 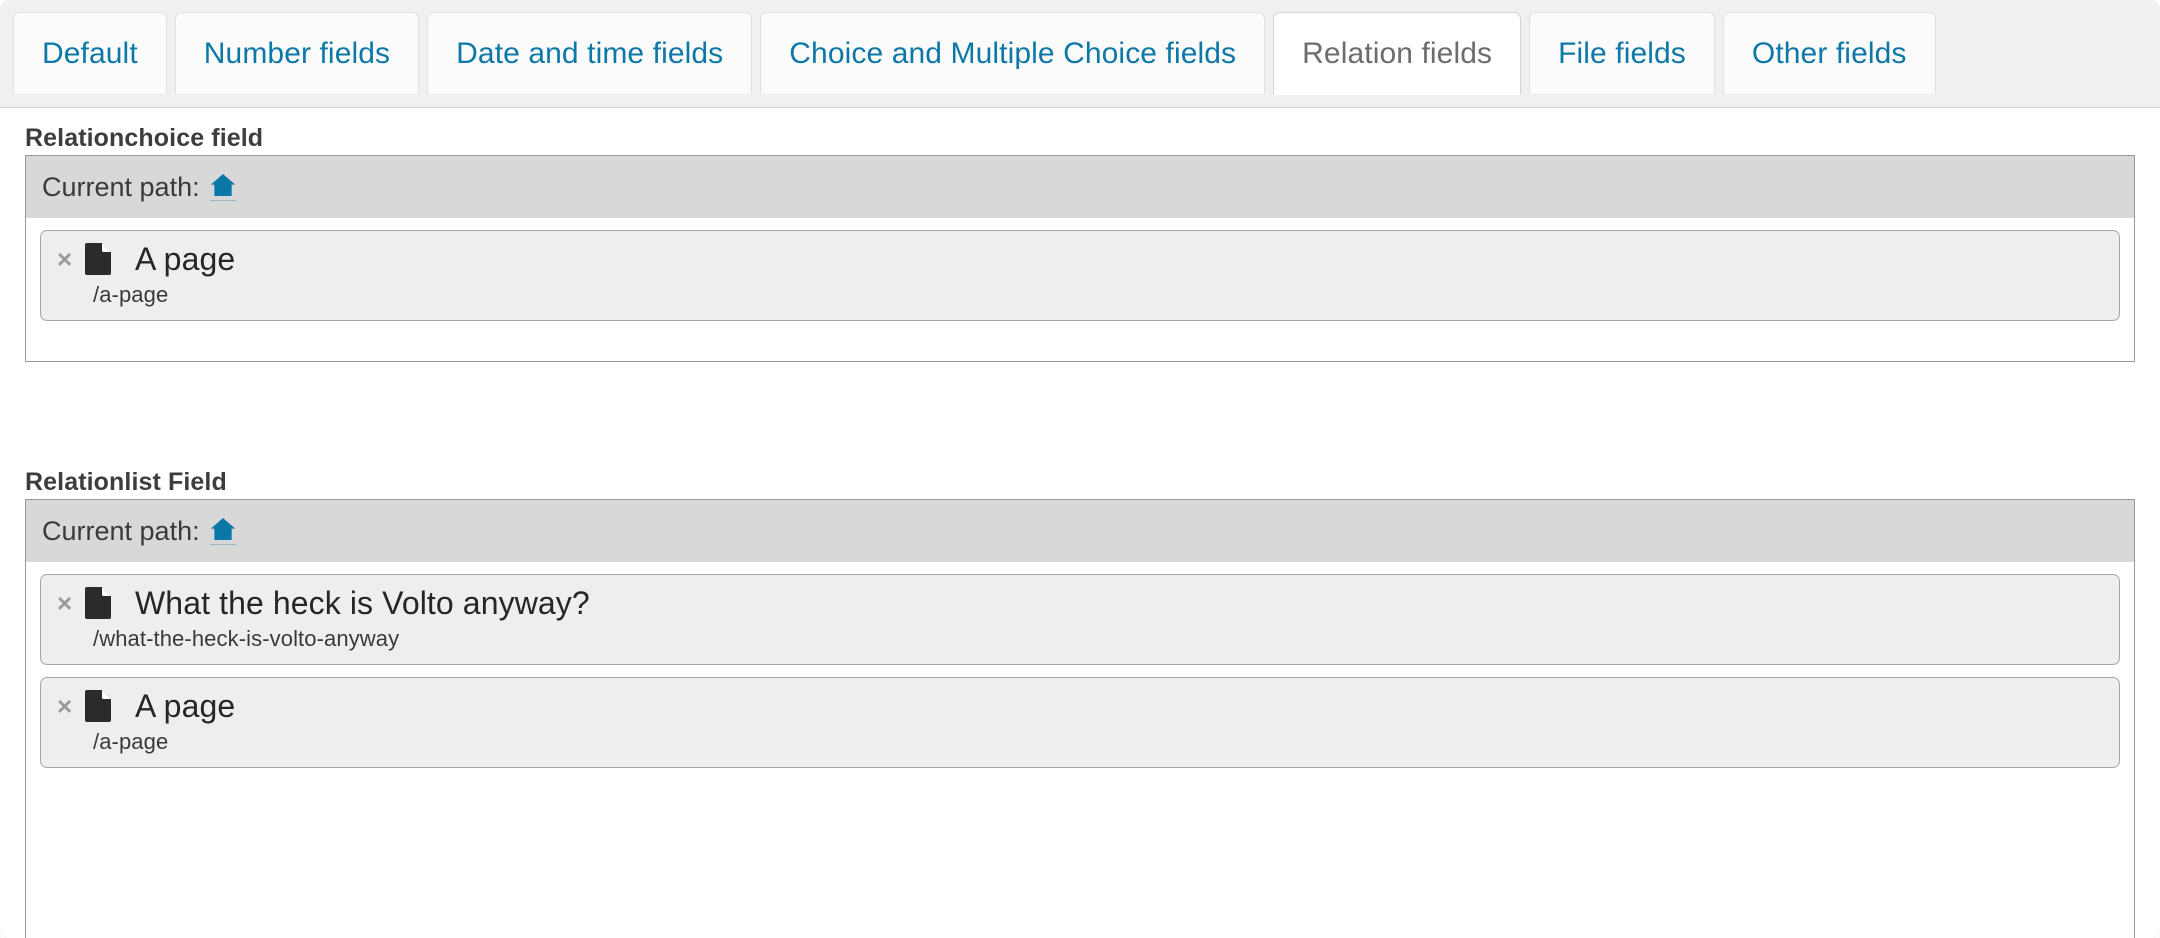 What do you see at coordinates (1080, 187) in the screenshot?
I see `relationchoice-path-bar: Current path:` at bounding box center [1080, 187].